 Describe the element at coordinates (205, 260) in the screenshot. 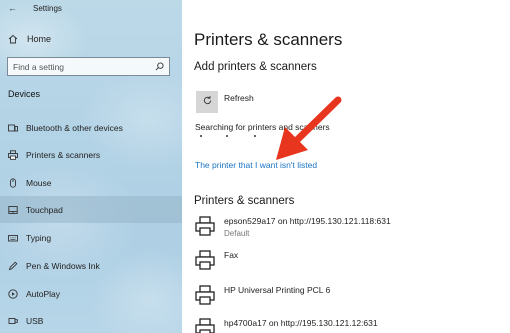

I see `fax-icon` at that location.